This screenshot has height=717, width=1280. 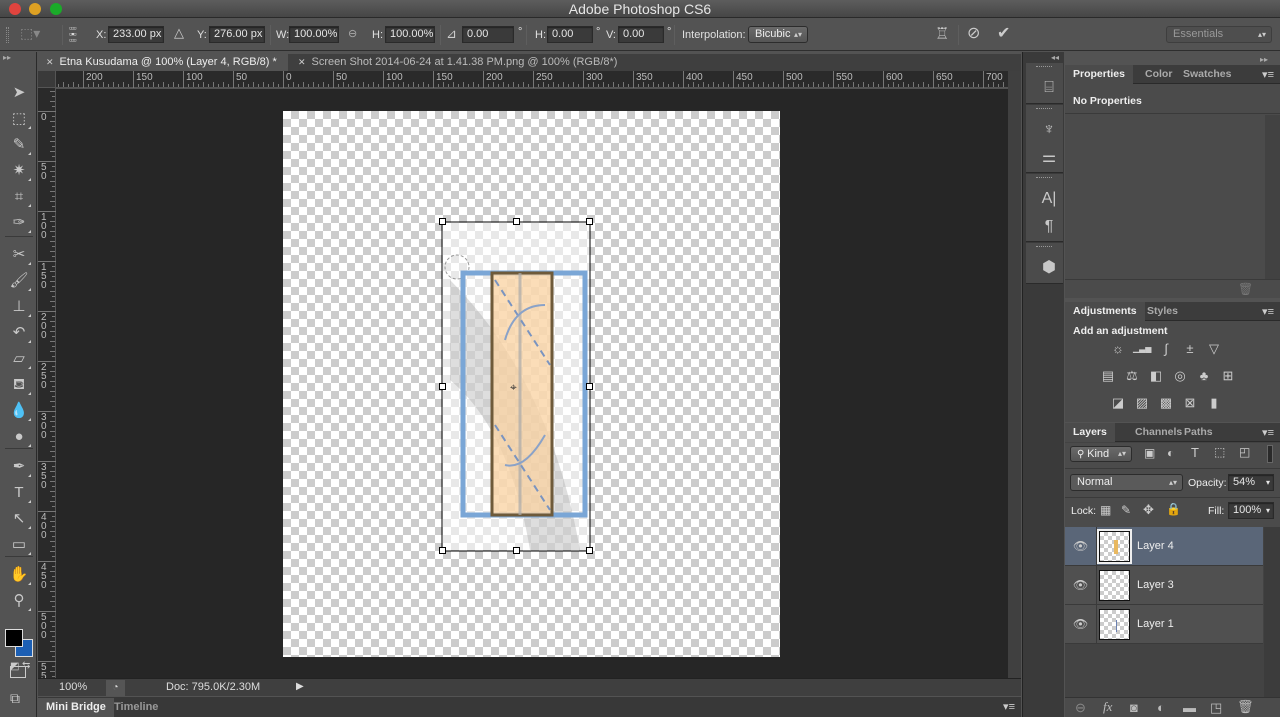 What do you see at coordinates (1107, 707) in the screenshot?
I see `fx-icon: fx` at bounding box center [1107, 707].